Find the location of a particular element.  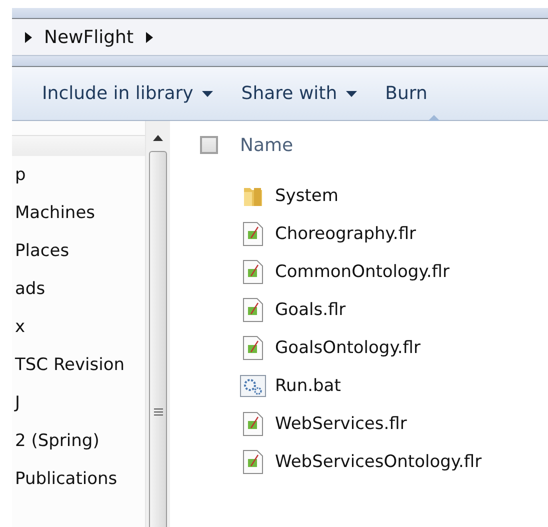

select-all-checkbox is located at coordinates (209, 145).